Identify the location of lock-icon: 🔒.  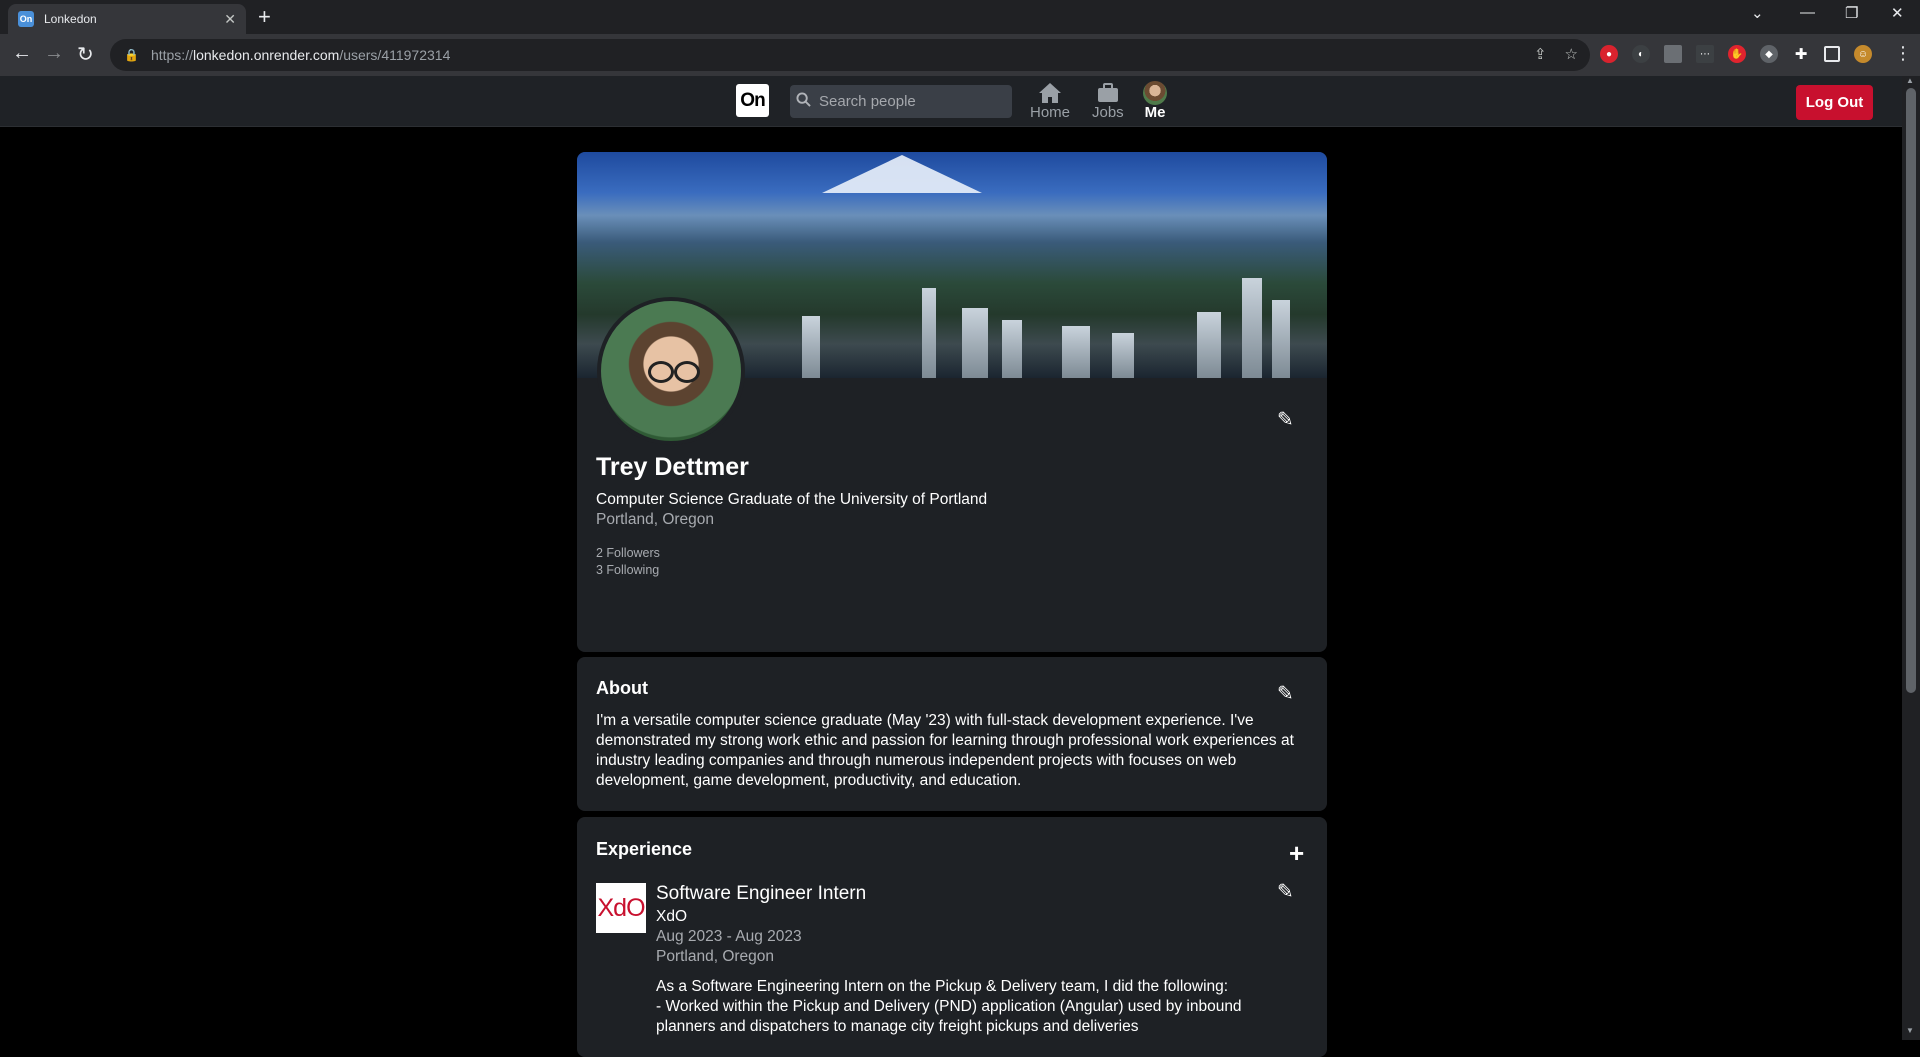
(131, 55).